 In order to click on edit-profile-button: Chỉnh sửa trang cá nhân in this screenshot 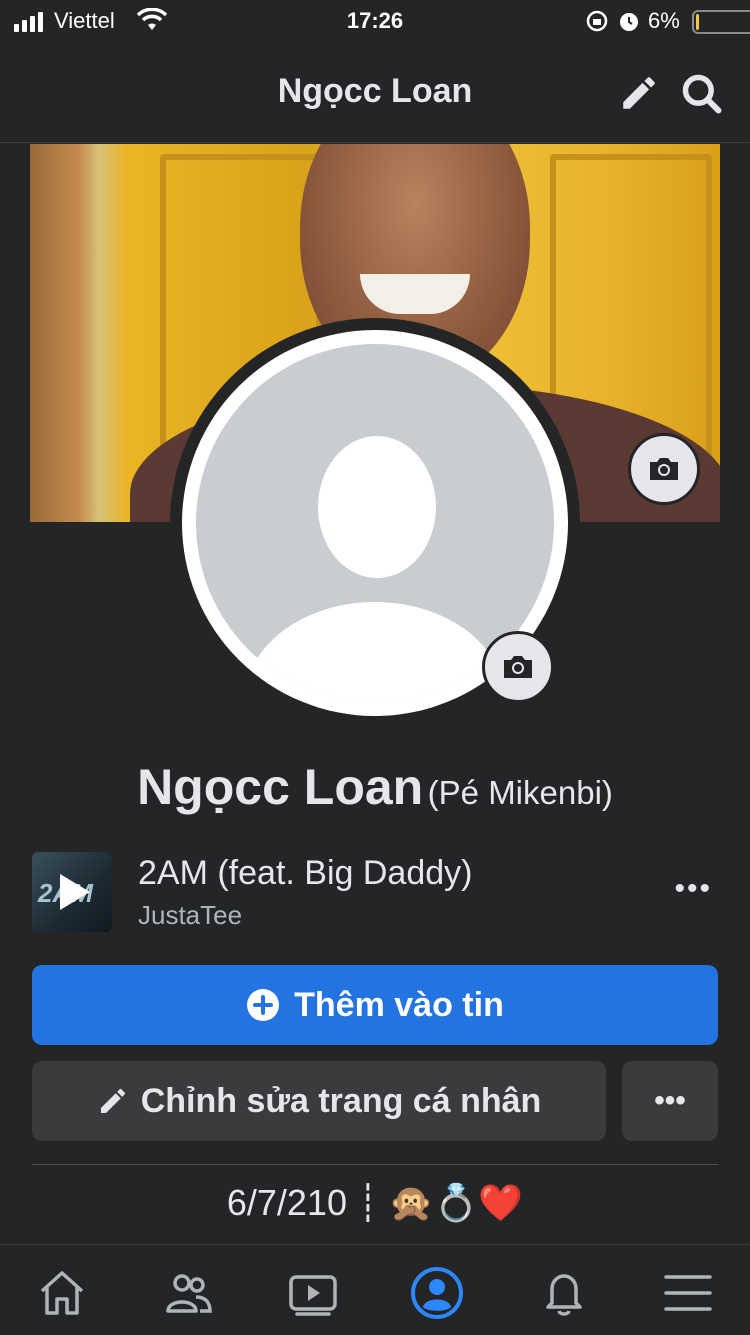, I will do `click(319, 1101)`.